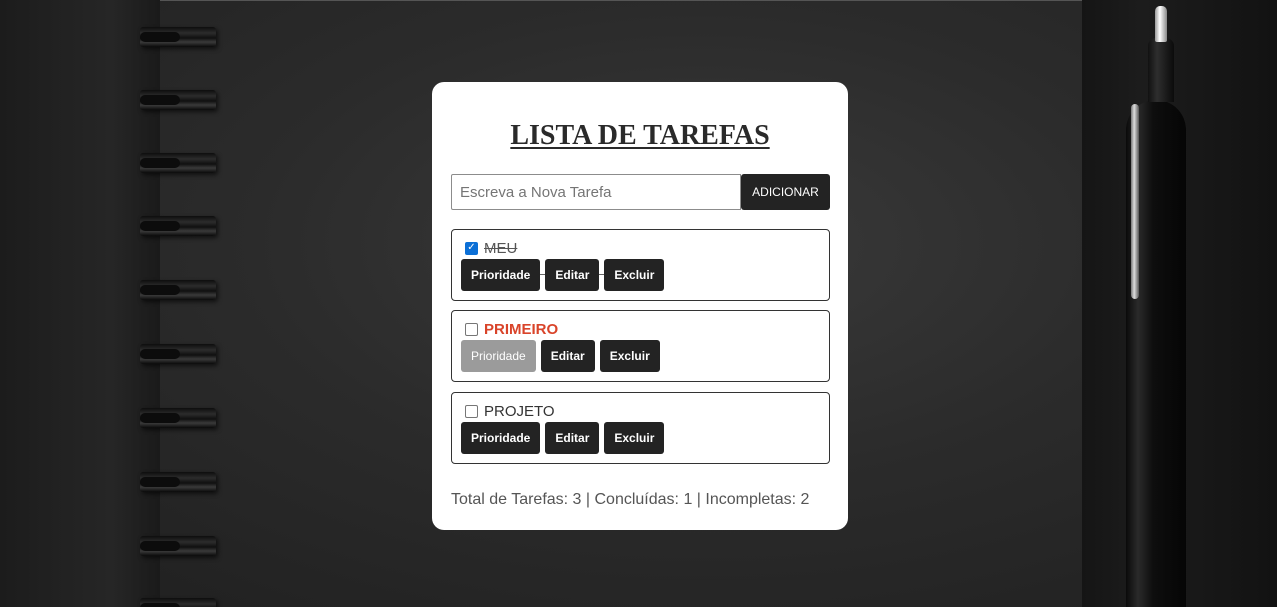  What do you see at coordinates (640, 135) in the screenshot?
I see `page-title: LISTA DE TAREFAS` at bounding box center [640, 135].